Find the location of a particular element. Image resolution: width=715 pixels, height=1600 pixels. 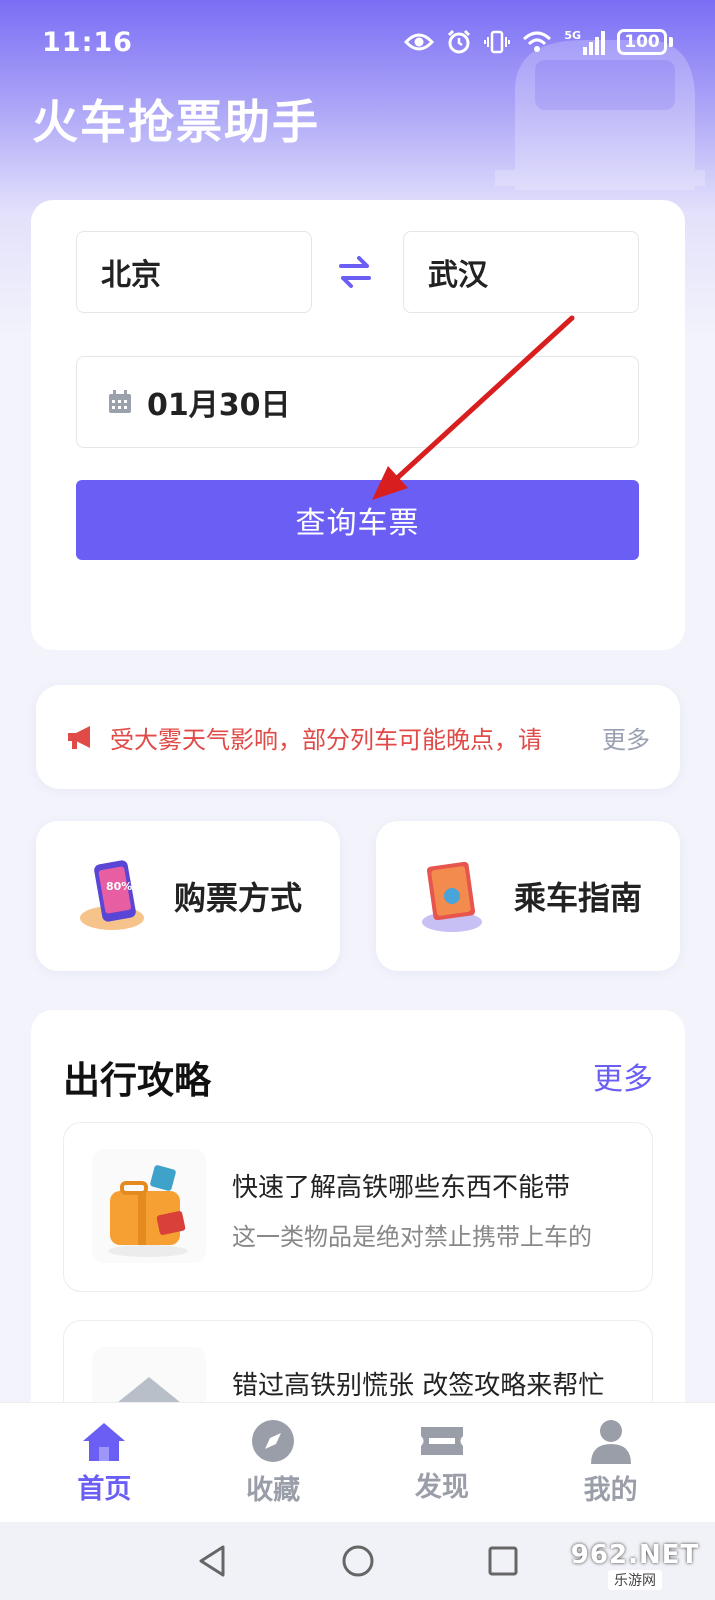

notice-more-link: 更多 is located at coordinates (626, 737).